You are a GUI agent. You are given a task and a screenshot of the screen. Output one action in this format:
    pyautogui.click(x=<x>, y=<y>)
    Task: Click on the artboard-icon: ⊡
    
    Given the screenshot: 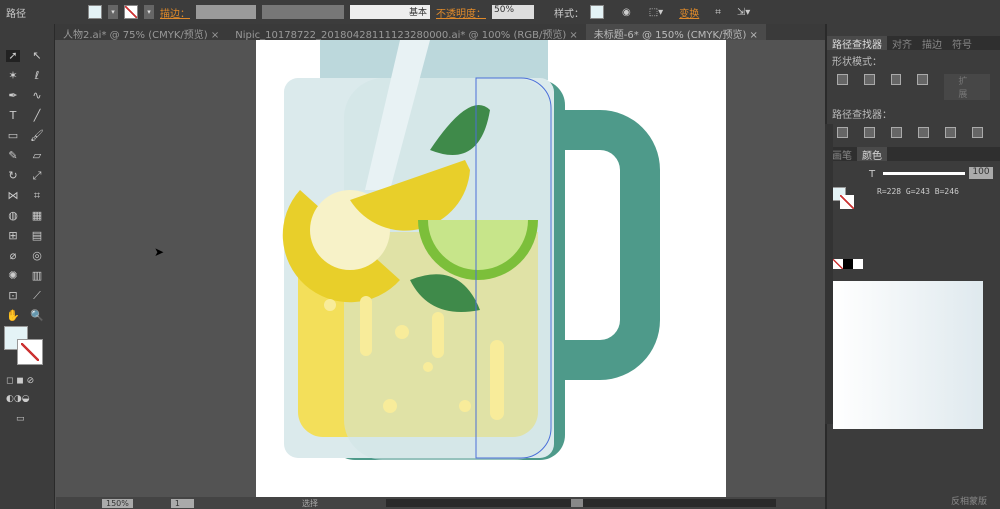 What is the action you would take?
    pyautogui.click(x=13, y=296)
    